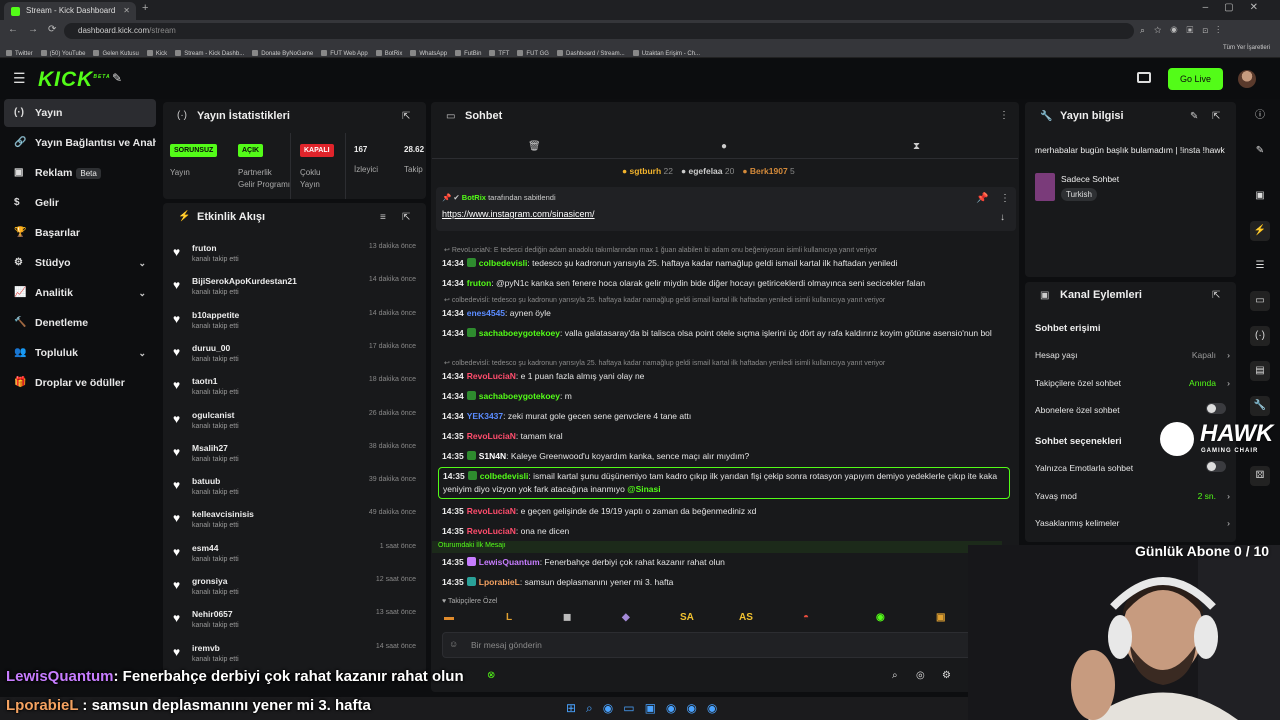 The image size is (1280, 720). Describe the element at coordinates (504, 476) in the screenshot. I see `message-user: colbedevisli` at that location.